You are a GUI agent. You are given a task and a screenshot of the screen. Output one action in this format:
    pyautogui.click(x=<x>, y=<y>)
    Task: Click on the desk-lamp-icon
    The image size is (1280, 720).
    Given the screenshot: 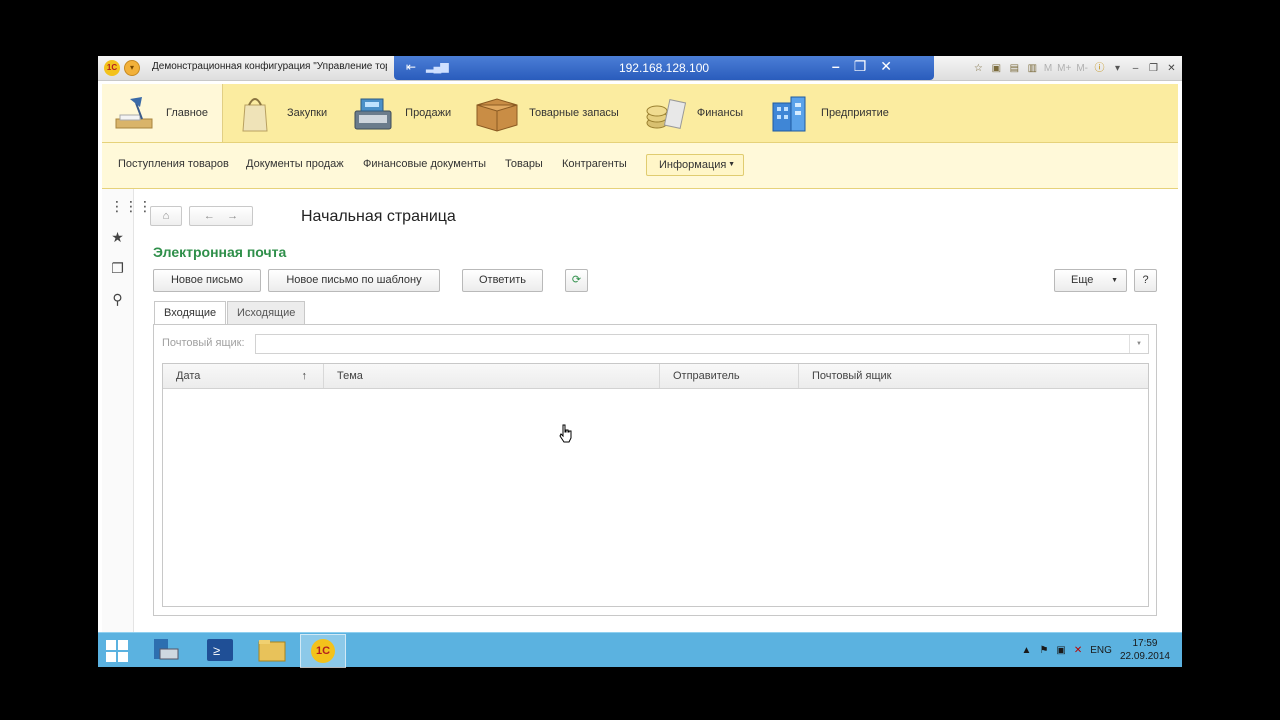 What is the action you would take?
    pyautogui.click(x=134, y=113)
    